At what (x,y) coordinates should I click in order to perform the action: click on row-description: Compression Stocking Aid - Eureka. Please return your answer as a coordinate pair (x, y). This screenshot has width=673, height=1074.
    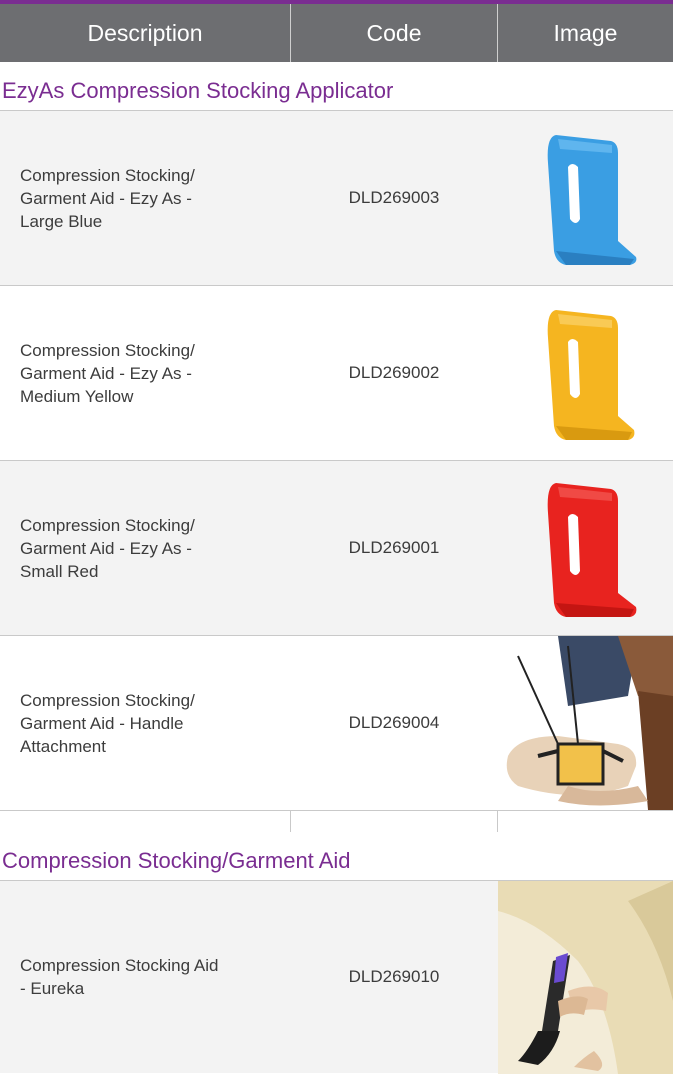
    Looking at the image, I should click on (145, 977).